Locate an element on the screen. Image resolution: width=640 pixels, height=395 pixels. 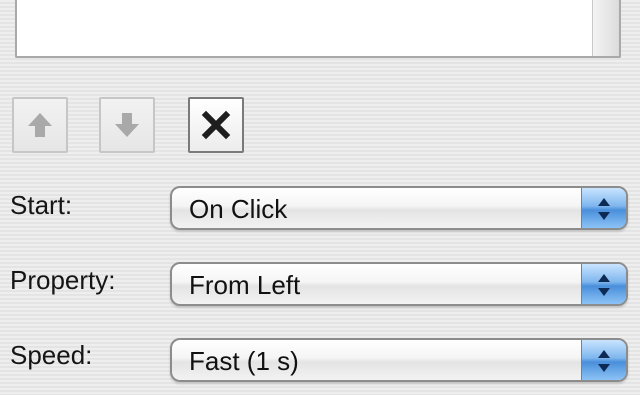
property-value: From Left is located at coordinates (245, 285).